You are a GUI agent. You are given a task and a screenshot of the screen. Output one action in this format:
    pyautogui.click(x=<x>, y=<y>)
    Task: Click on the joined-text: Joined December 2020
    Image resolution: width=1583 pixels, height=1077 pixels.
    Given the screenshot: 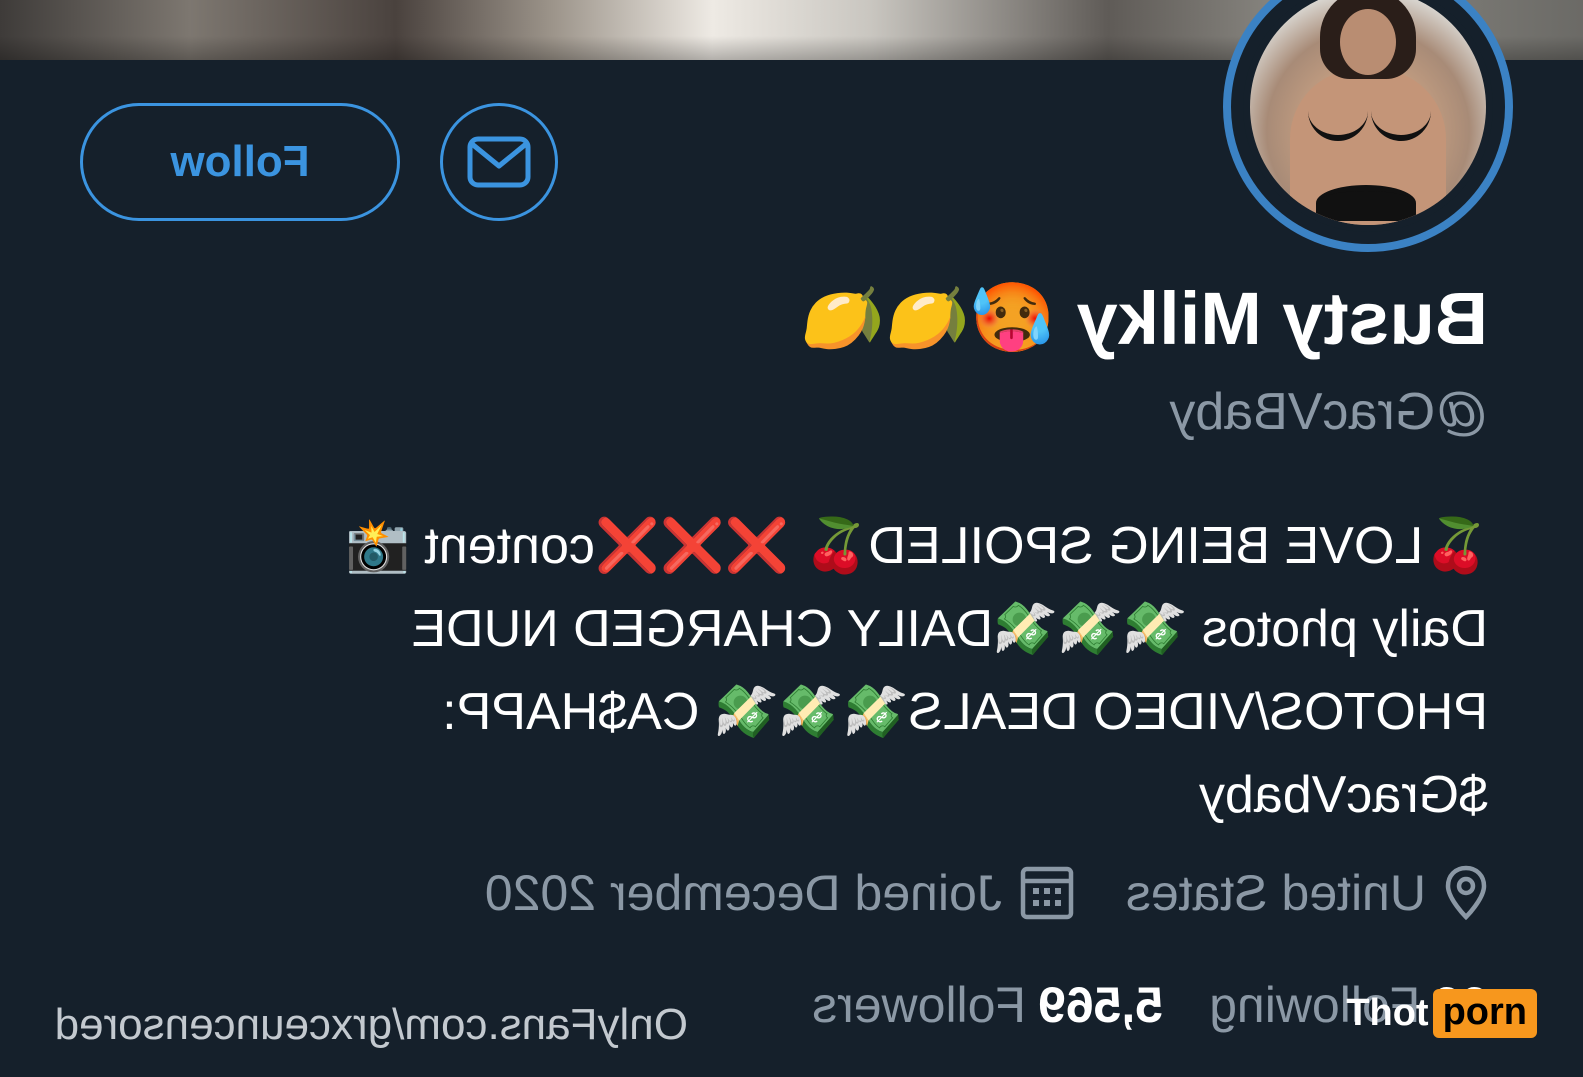 What is the action you would take?
    pyautogui.click(x=743, y=893)
    